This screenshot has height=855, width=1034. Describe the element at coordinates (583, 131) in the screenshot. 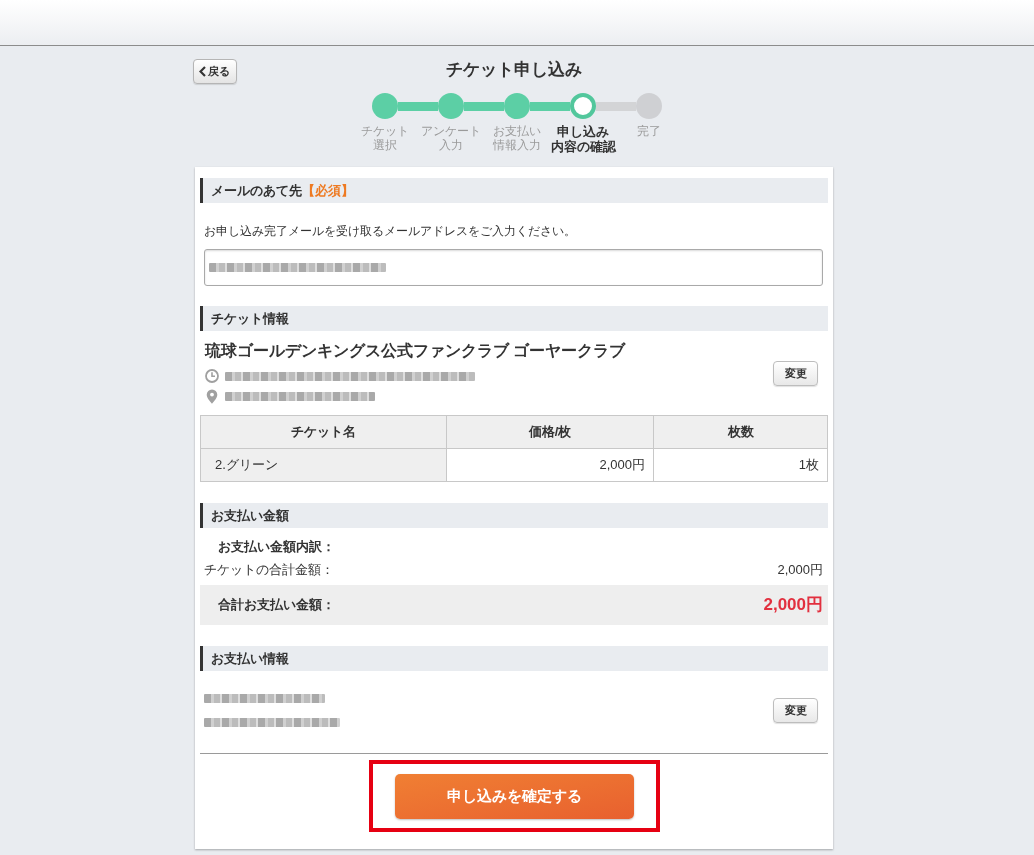

I see `step-label: 申し込み` at that location.